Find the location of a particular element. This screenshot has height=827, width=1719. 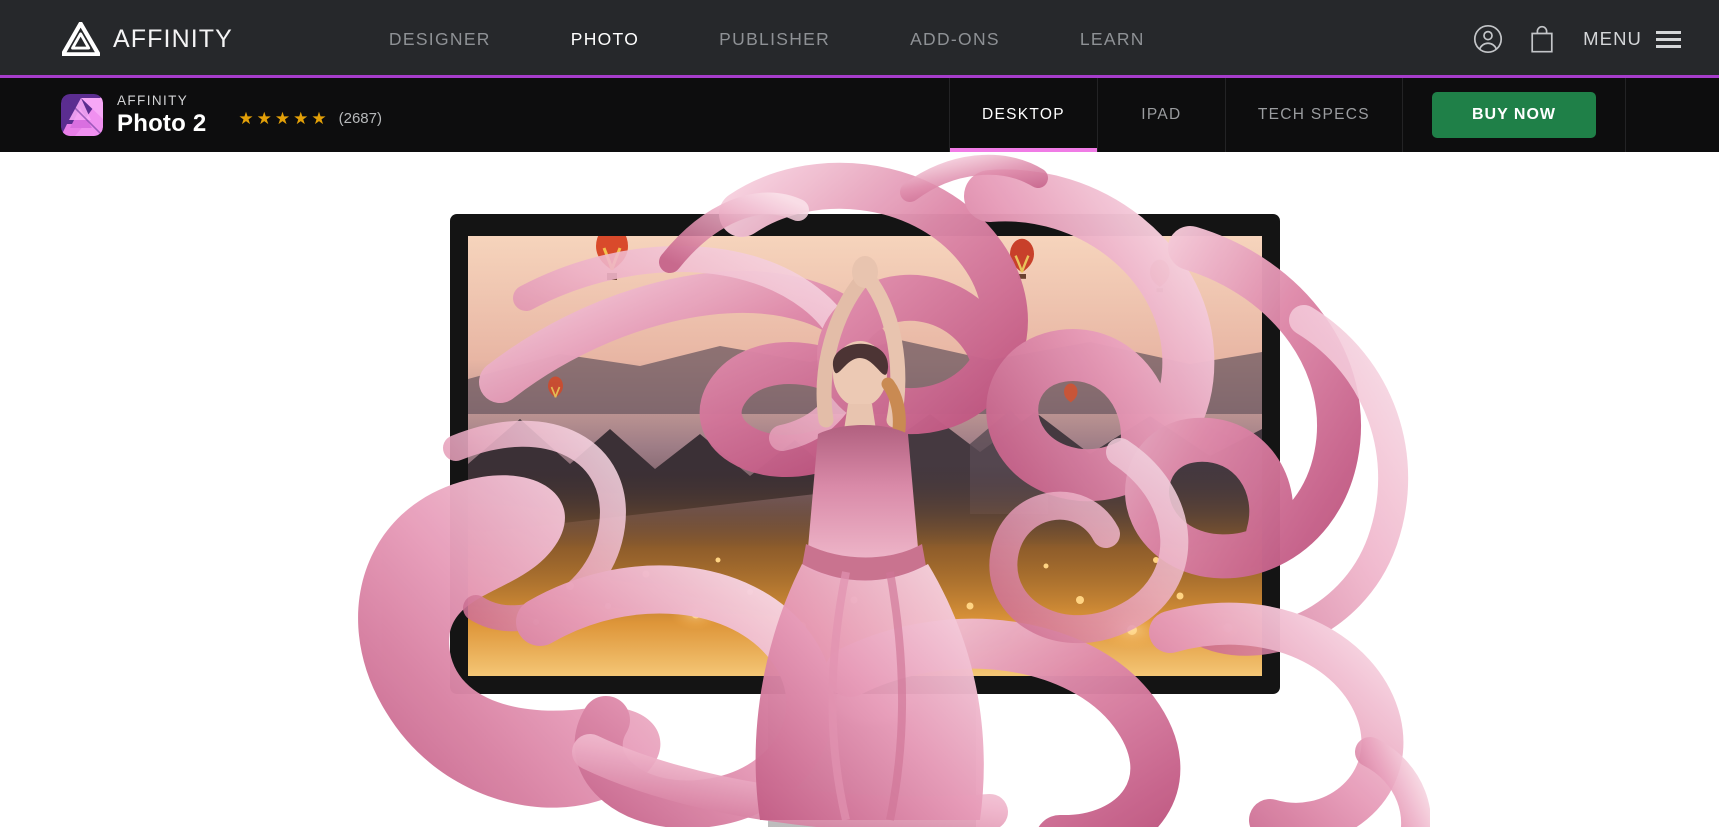

menu-toggle-button: MENU is located at coordinates (1639, 39).